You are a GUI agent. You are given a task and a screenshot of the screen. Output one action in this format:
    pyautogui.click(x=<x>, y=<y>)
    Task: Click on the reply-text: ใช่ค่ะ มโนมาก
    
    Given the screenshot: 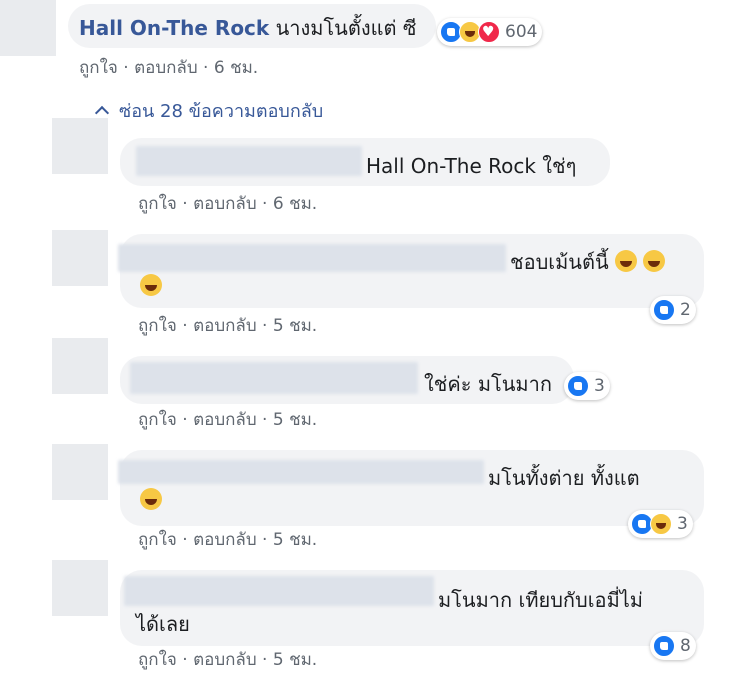 What is the action you would take?
    pyautogui.click(x=488, y=384)
    